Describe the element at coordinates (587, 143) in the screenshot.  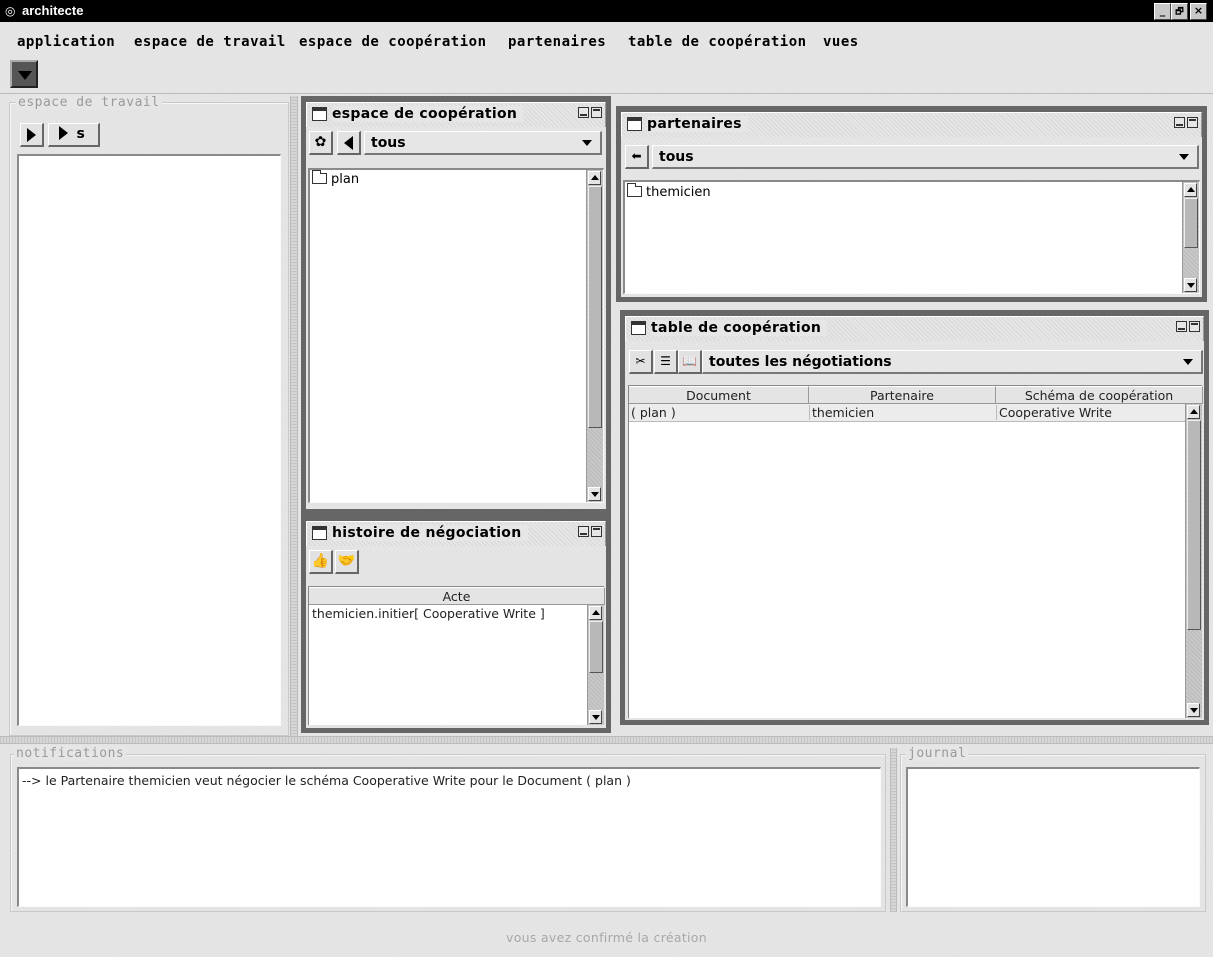
I see `chevron-down-icon` at that location.